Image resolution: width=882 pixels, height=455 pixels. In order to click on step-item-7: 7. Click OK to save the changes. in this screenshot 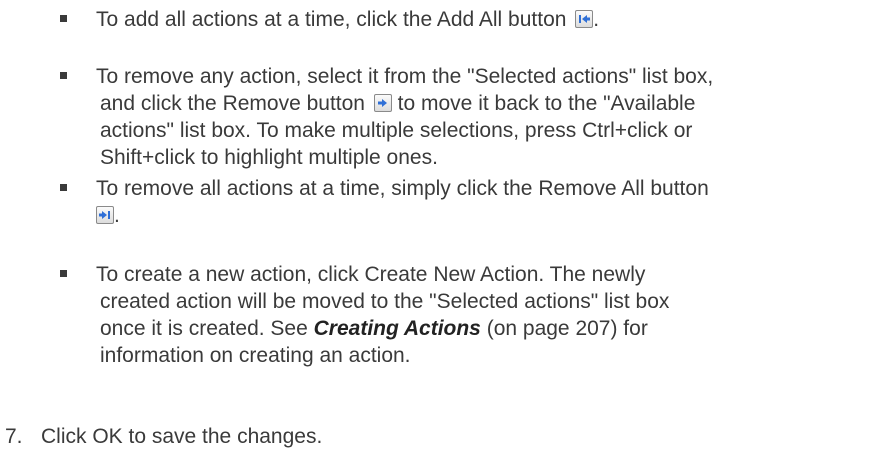, I will do `click(435, 436)`.